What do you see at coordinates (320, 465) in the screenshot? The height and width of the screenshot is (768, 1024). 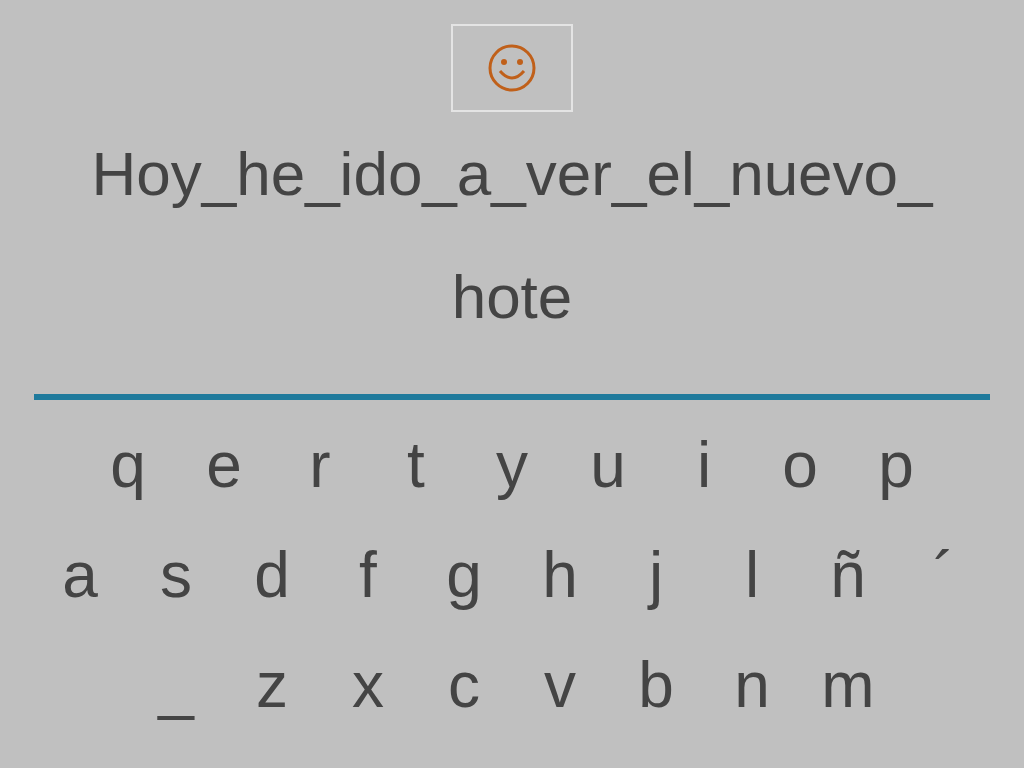 I see `letter-key: r` at bounding box center [320, 465].